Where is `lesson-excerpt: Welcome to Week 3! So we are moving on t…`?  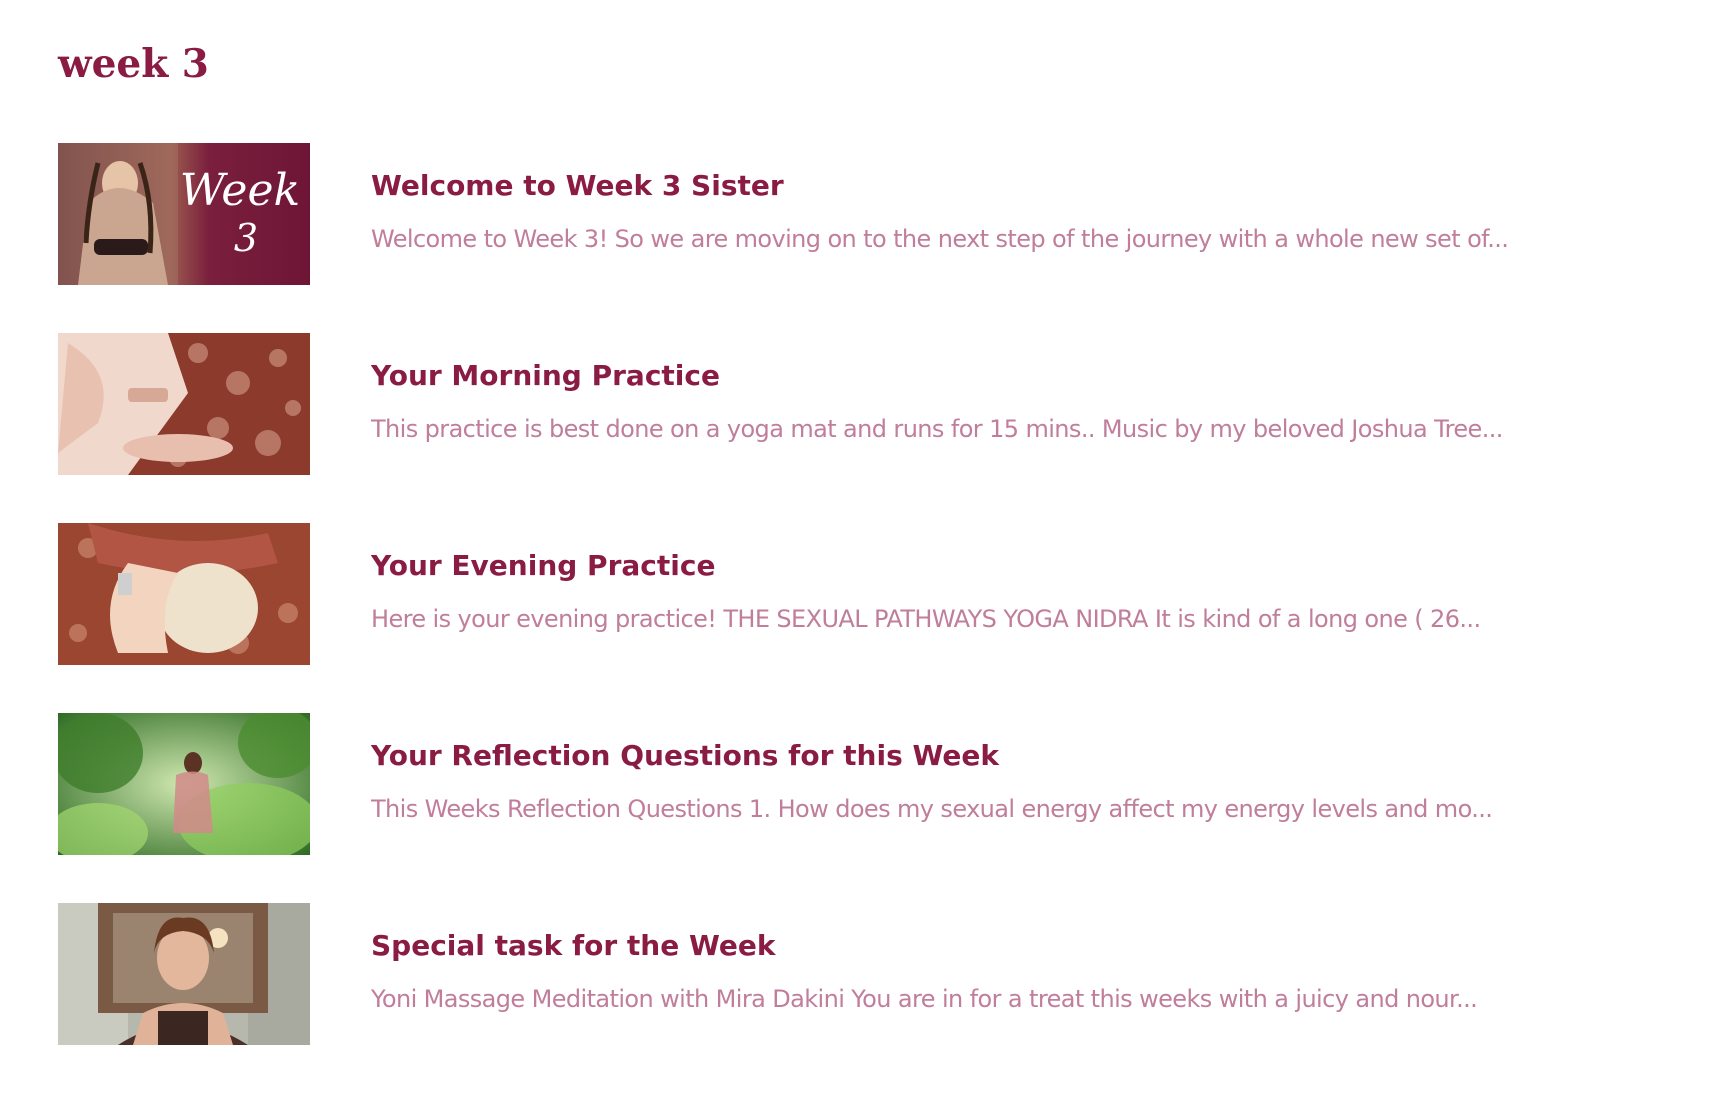 lesson-excerpt: Welcome to Week 3! So we are moving on t… is located at coordinates (940, 239).